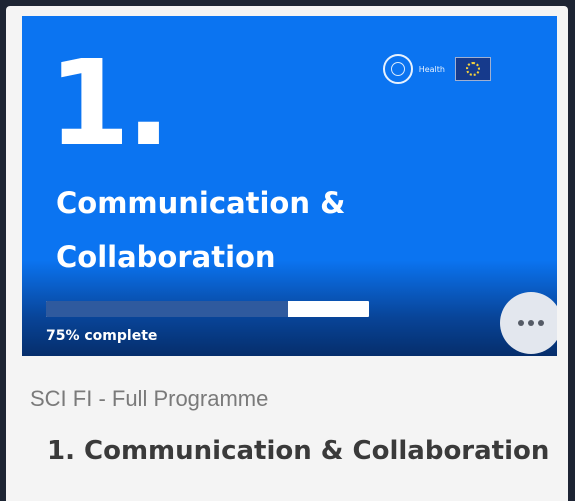  I want to click on eit-health-logo-text: Health, so click(431, 69).